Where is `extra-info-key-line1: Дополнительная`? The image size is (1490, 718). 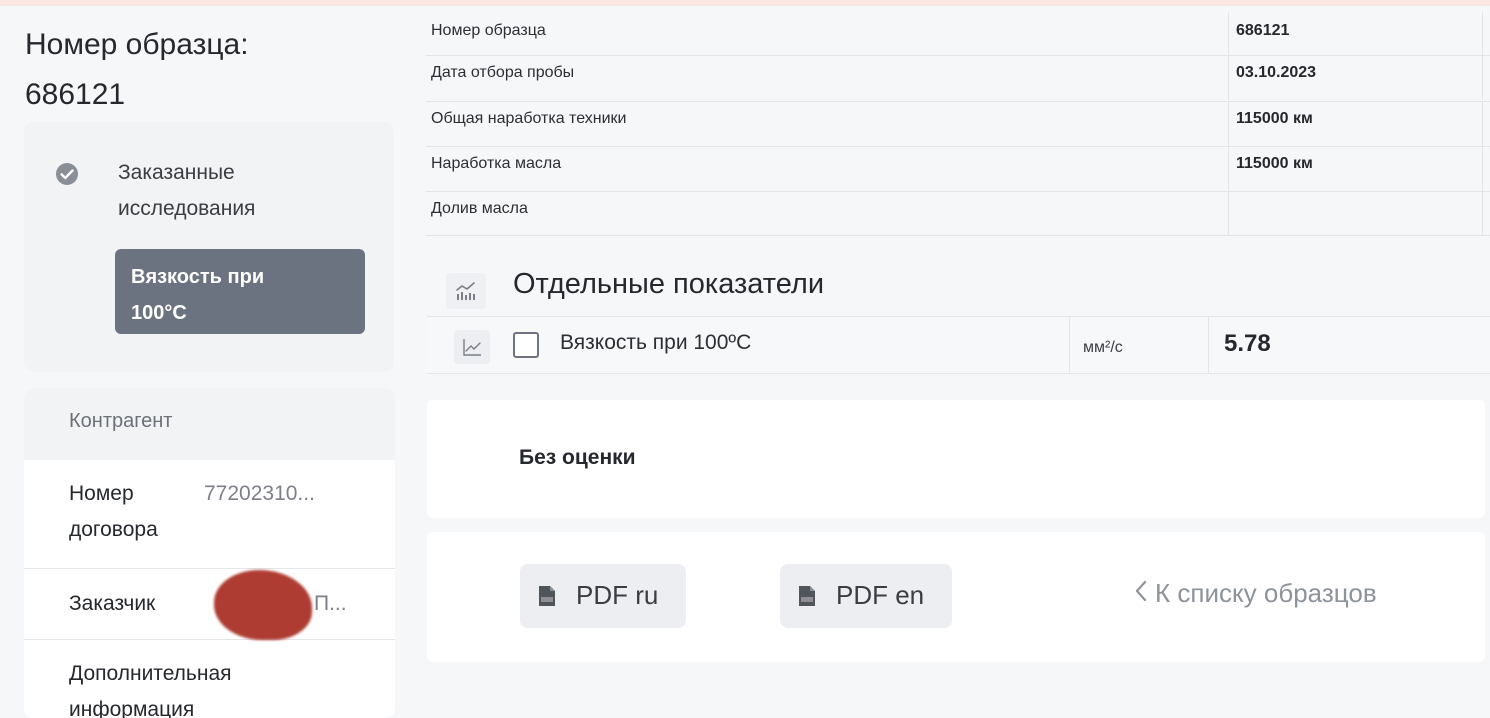
extra-info-key-line1: Дополнительная is located at coordinates (150, 673).